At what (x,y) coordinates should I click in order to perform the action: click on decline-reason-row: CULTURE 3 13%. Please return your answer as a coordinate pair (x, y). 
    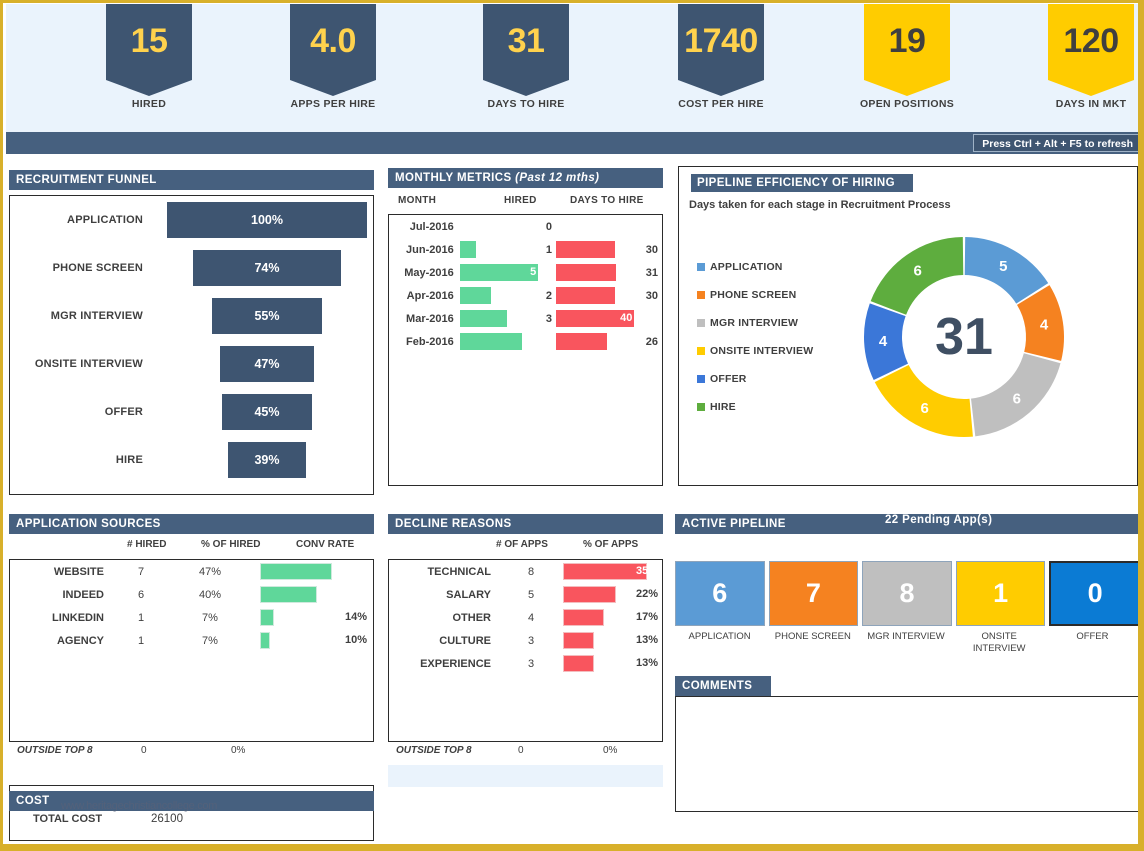
    Looking at the image, I should click on (525, 640).